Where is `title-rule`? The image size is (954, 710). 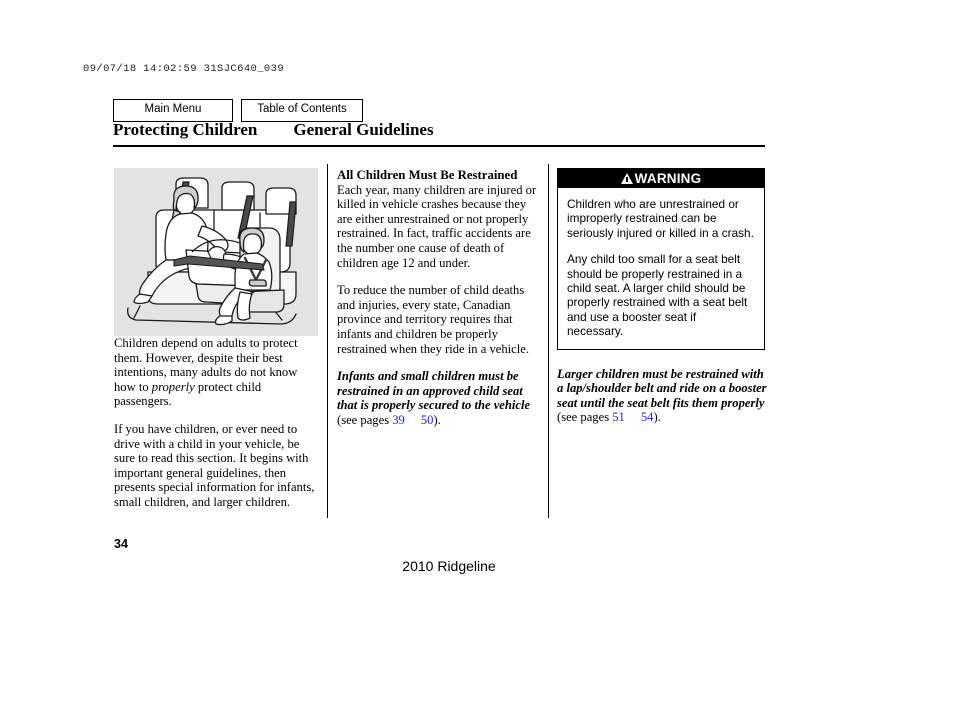 title-rule is located at coordinates (439, 146).